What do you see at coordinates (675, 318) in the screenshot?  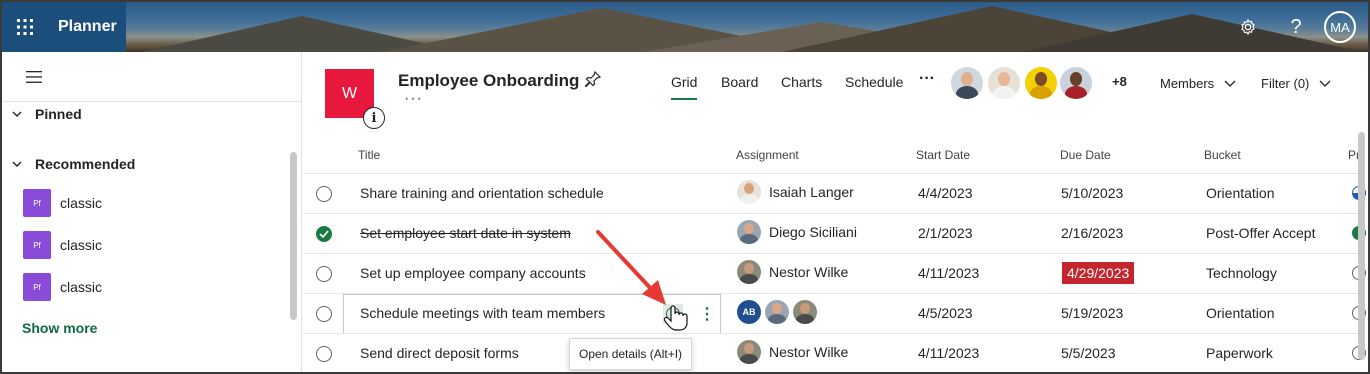 I see `hand-cursor-icon` at bounding box center [675, 318].